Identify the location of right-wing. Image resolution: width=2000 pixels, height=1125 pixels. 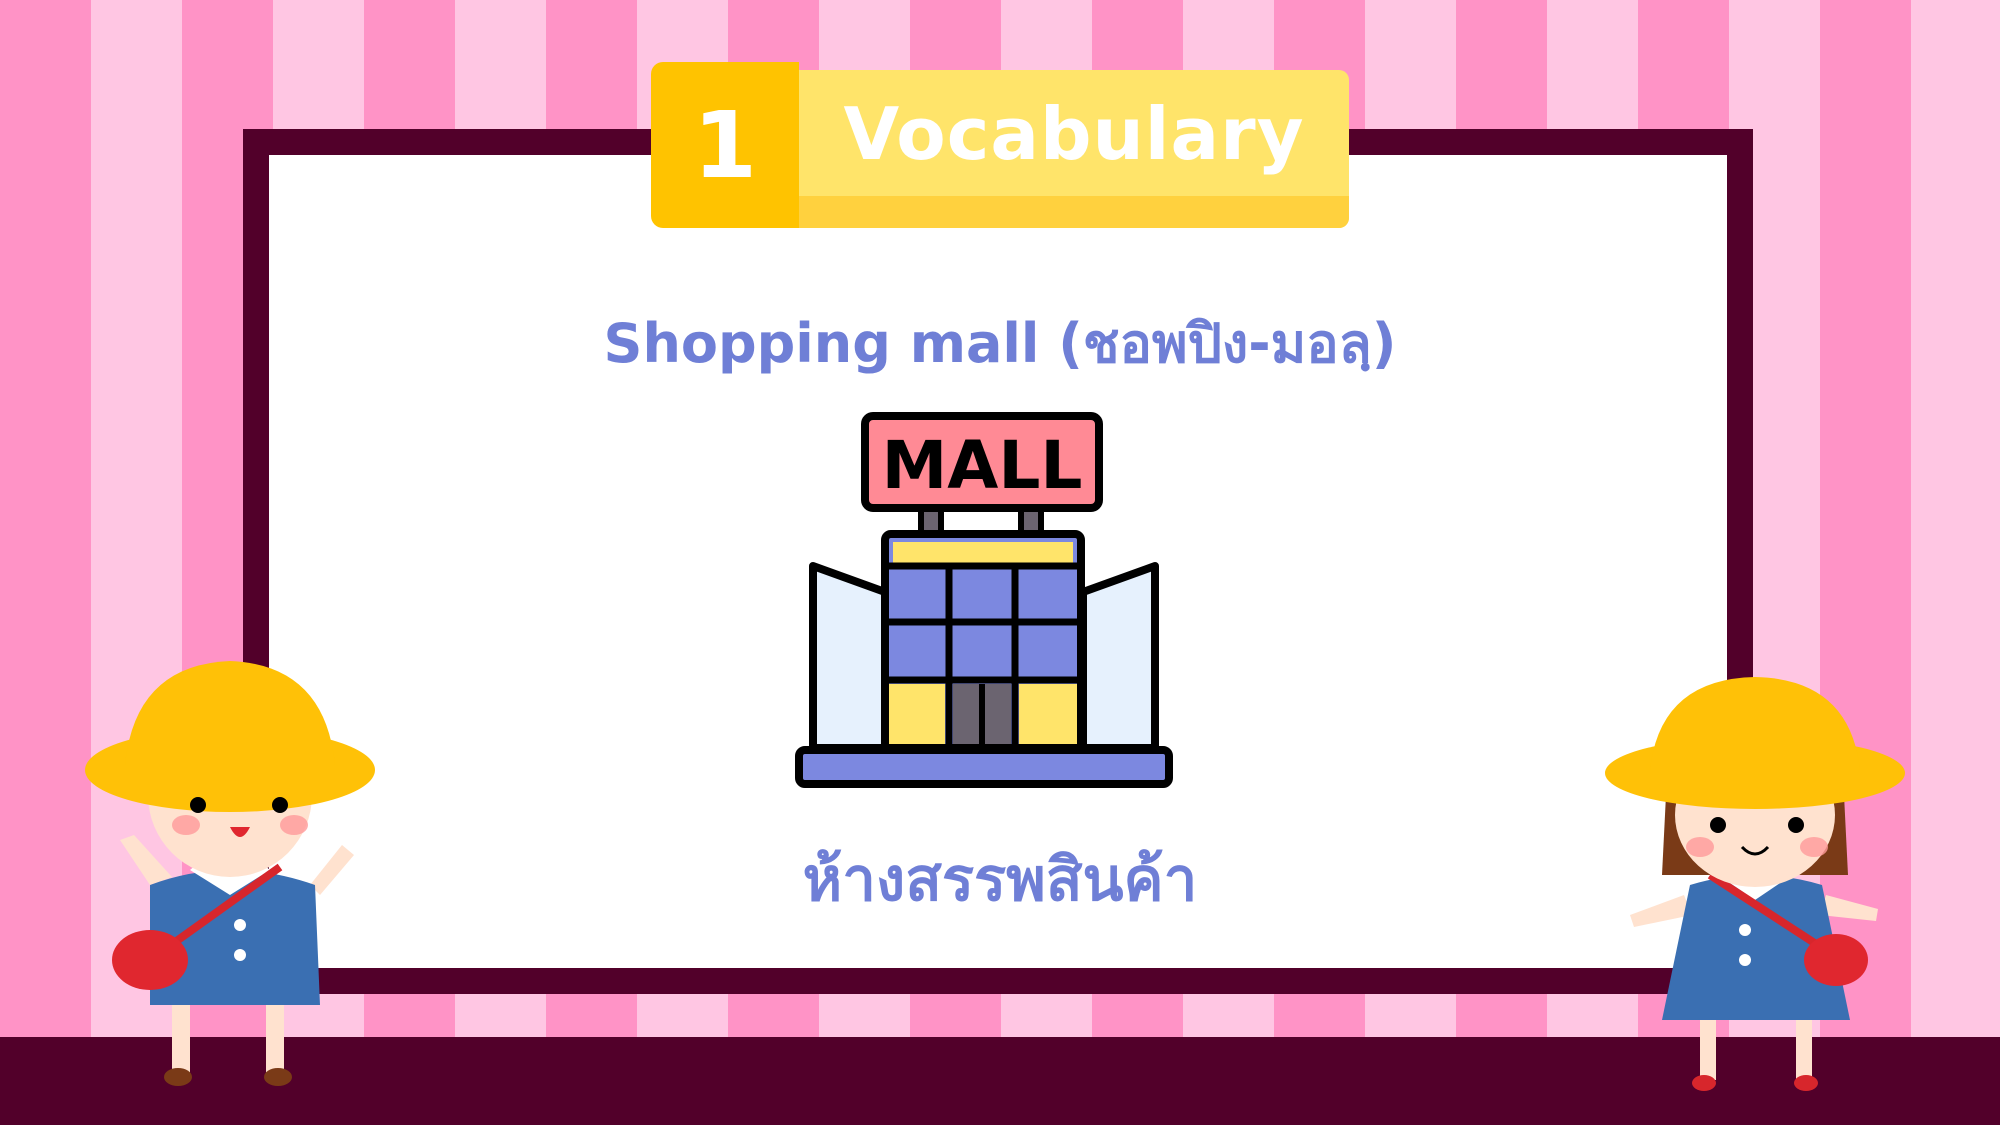
(1119, 657).